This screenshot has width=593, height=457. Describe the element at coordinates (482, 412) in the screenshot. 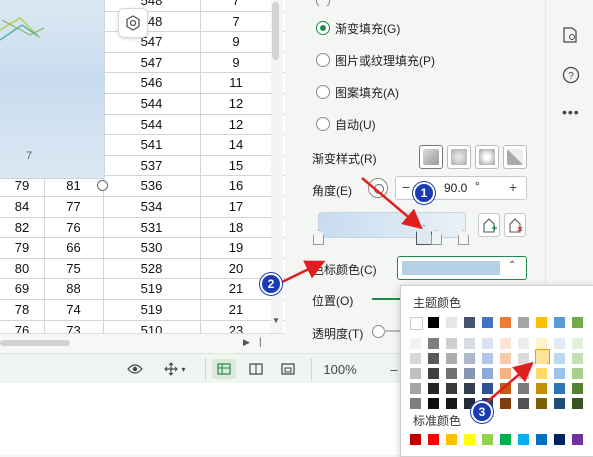

I see `callout-badge-3: 3` at that location.